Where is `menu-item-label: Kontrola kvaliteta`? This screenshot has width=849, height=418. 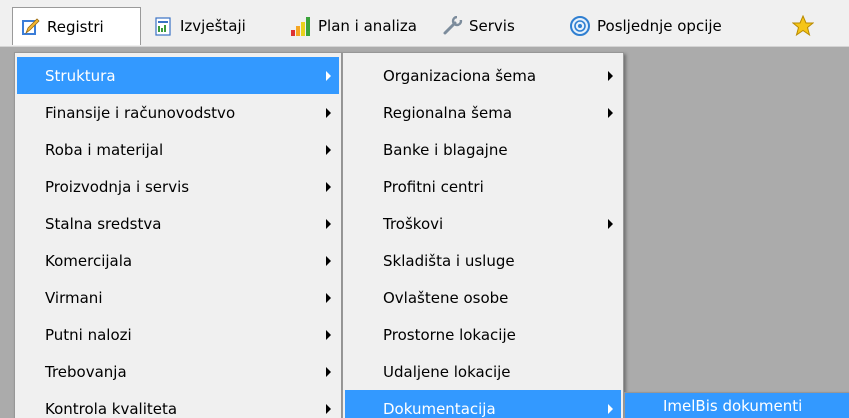 menu-item-label: Kontrola kvaliteta is located at coordinates (111, 408).